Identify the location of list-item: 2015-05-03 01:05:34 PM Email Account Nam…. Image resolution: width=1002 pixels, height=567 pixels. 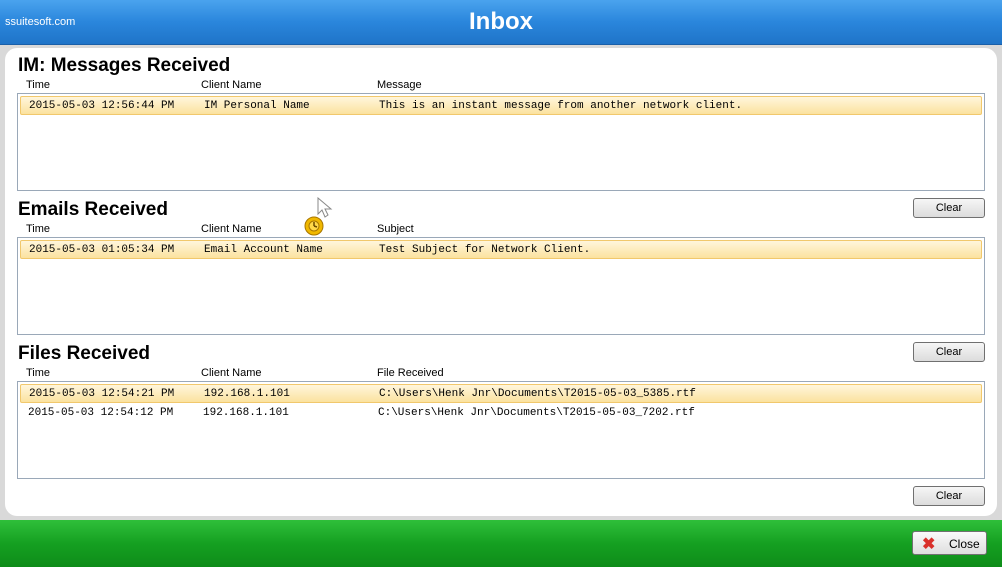
(501, 249).